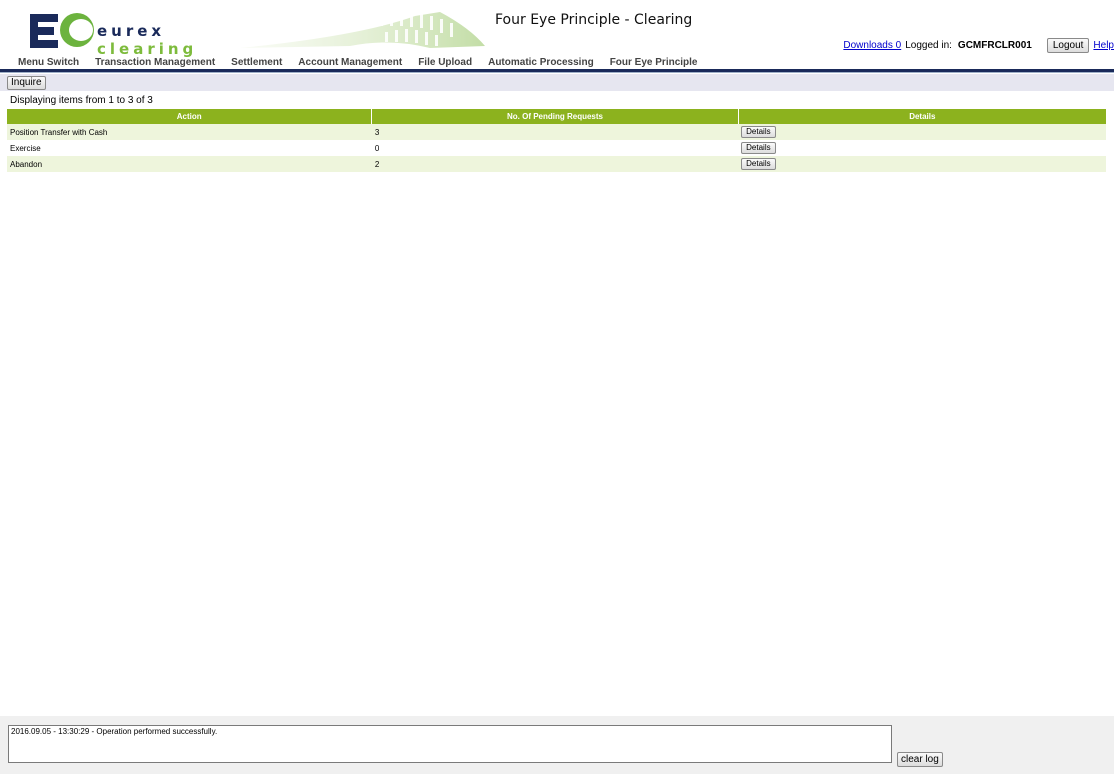  What do you see at coordinates (1068, 45) in the screenshot?
I see `logout-button: Logout` at bounding box center [1068, 45].